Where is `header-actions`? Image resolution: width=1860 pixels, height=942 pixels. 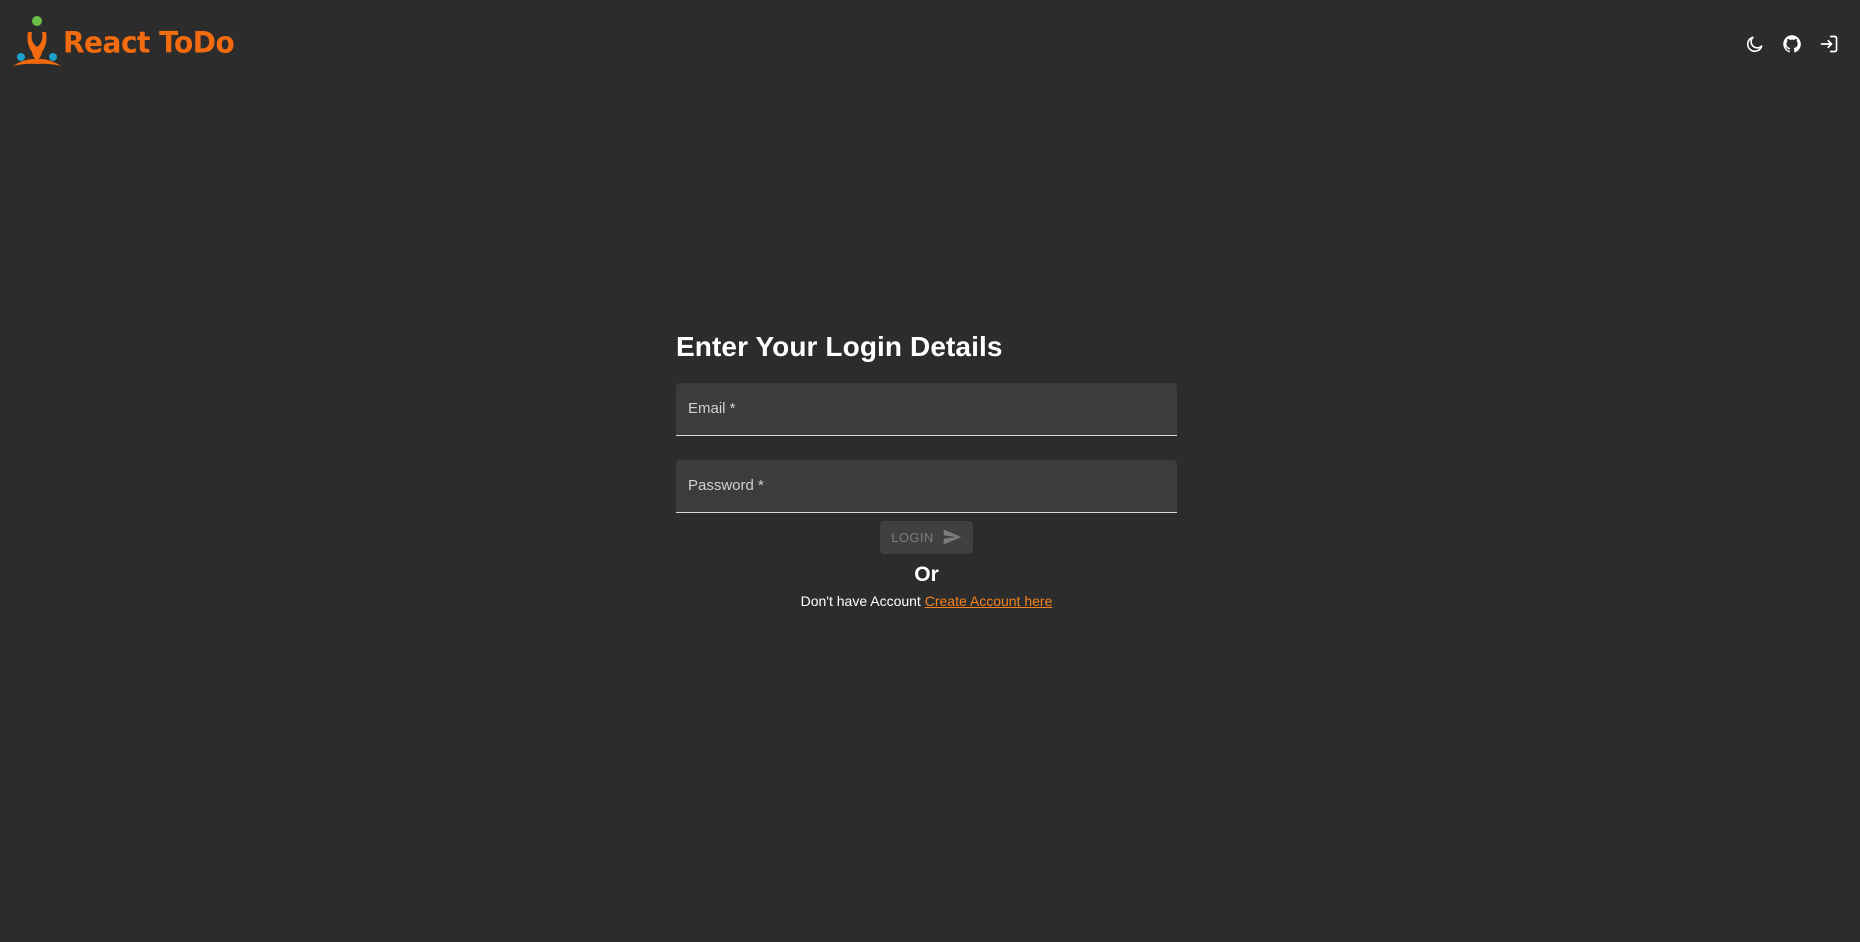 header-actions is located at coordinates (1791, 43).